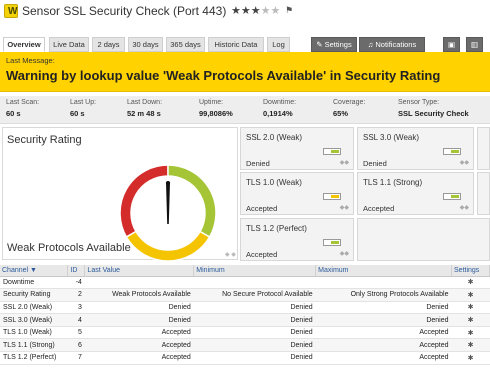 This screenshot has height=376, width=490. Describe the element at coordinates (236, 44) in the screenshot. I see `tab-historic-data: Historic Data` at that location.